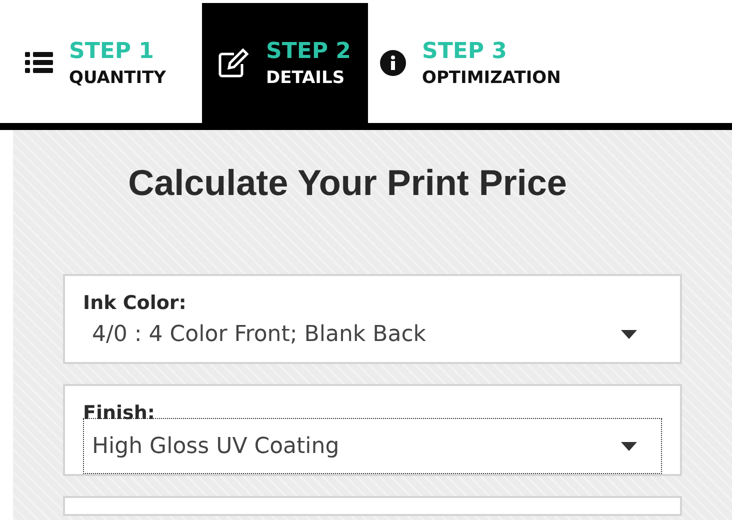  Describe the element at coordinates (347, 183) in the screenshot. I see `page-title: Calculate Your Print Price` at that location.